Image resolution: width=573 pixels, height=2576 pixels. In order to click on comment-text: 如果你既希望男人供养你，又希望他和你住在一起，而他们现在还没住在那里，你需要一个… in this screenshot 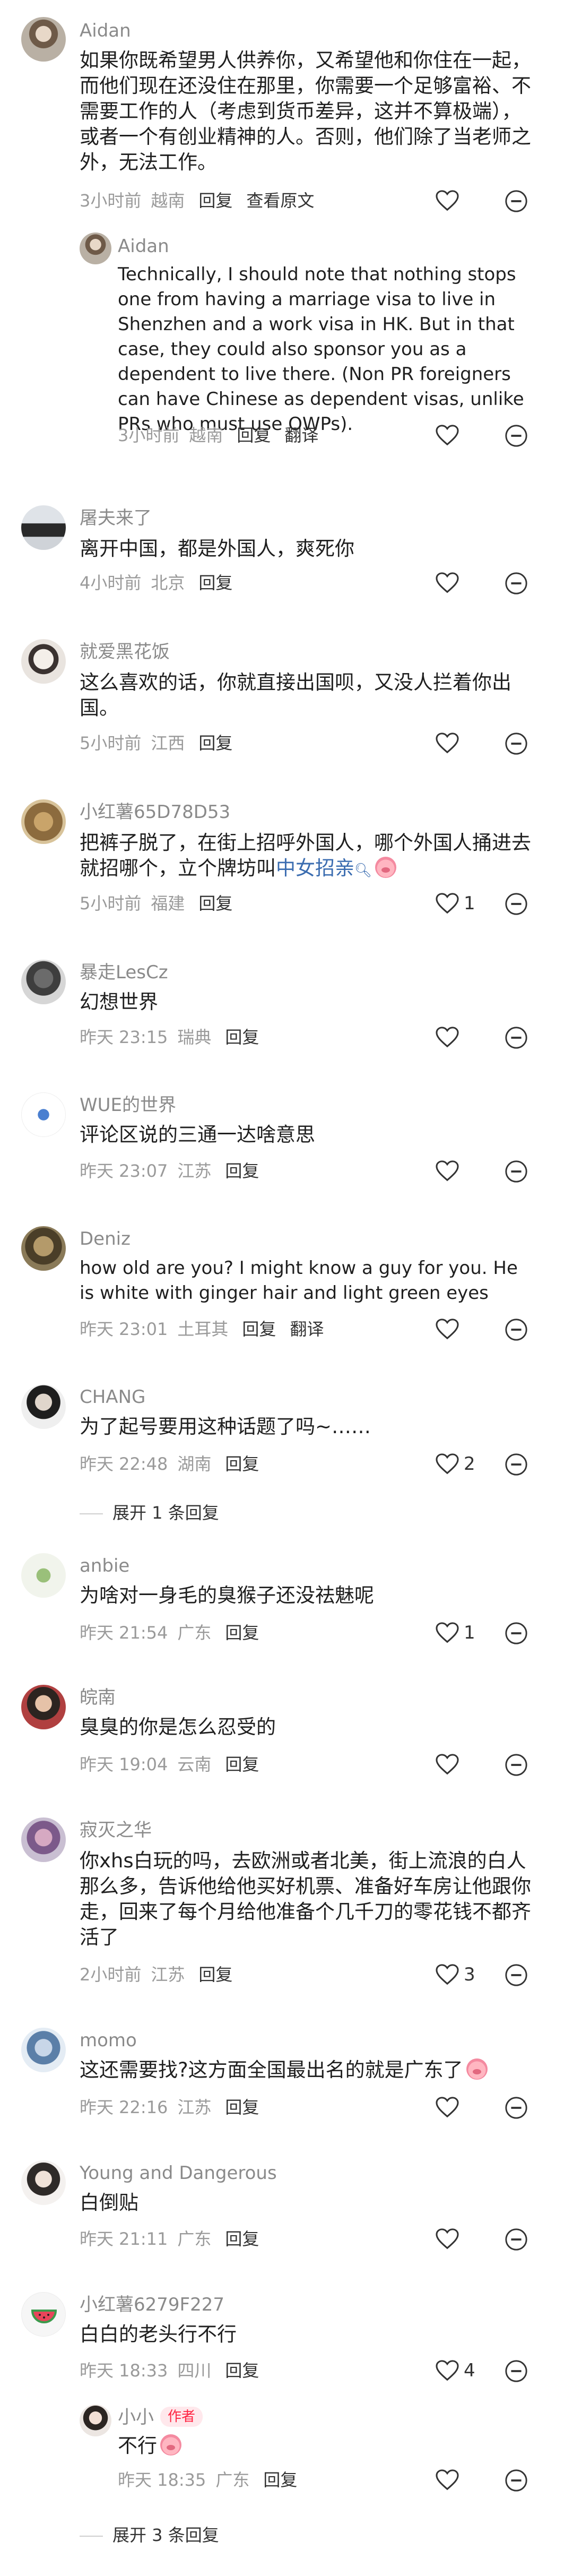, I will do `click(308, 112)`.